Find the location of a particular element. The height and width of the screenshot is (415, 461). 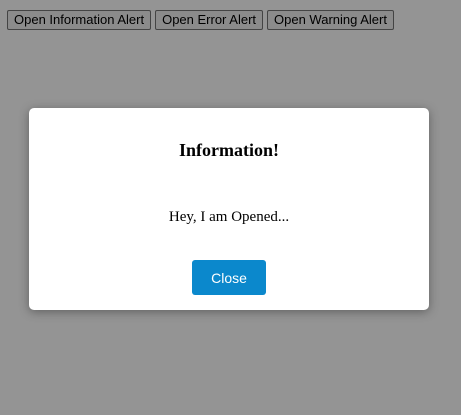

close-button: Close is located at coordinates (229, 277).